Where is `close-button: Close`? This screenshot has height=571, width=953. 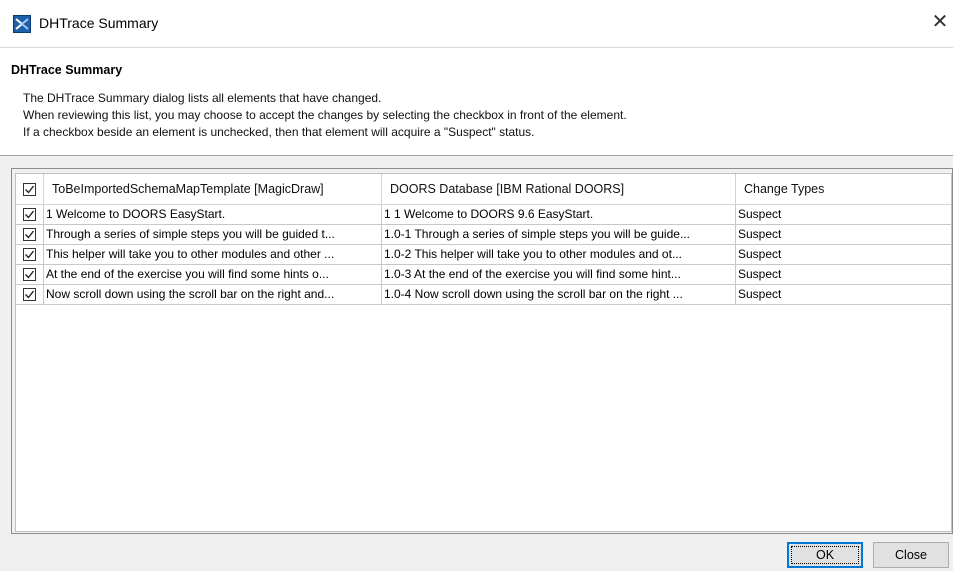
close-button: Close is located at coordinates (911, 555).